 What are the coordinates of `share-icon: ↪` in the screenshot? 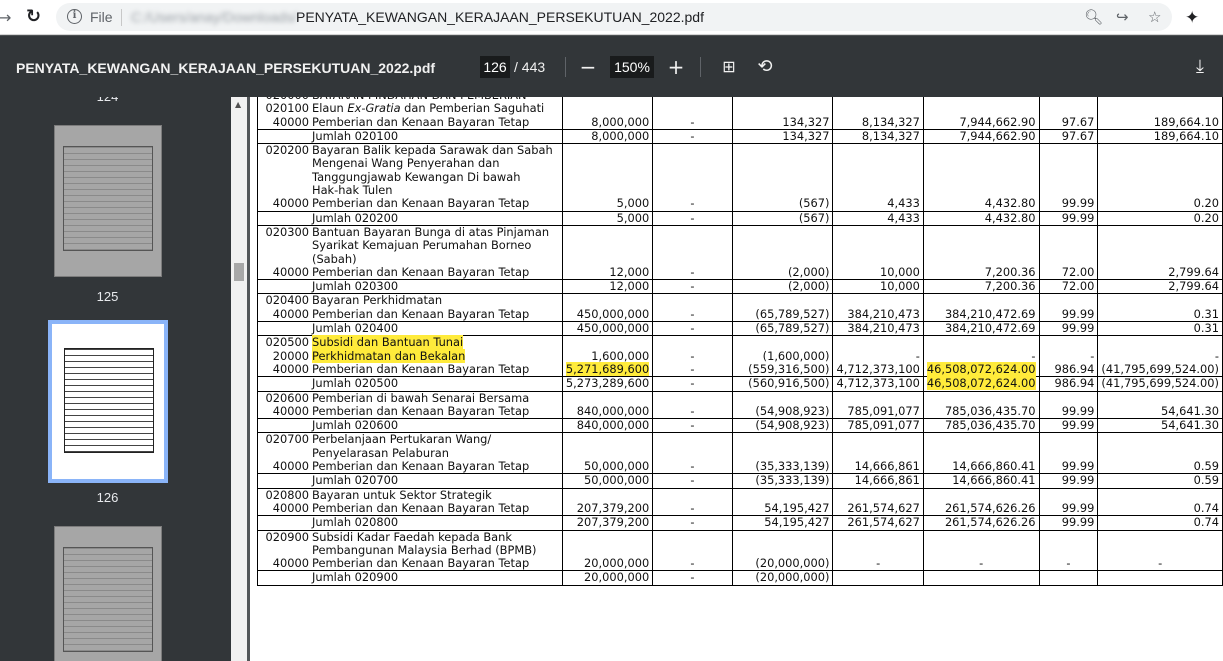 It's located at (1122, 17).